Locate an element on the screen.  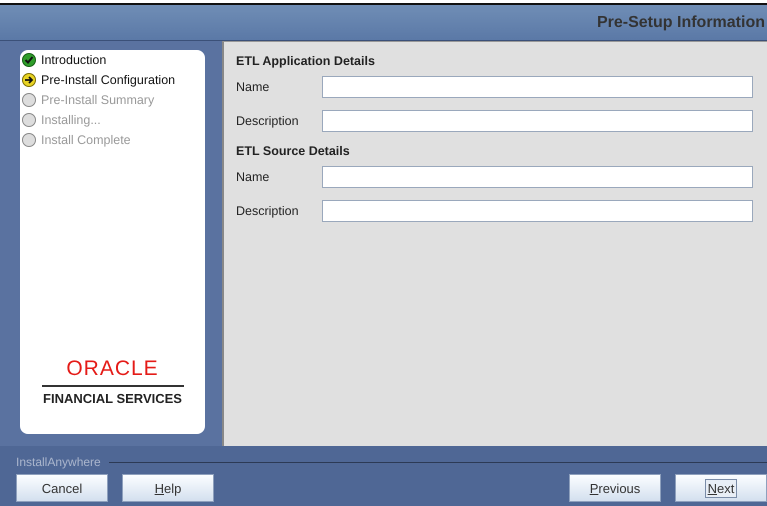
check-icon is located at coordinates (29, 60).